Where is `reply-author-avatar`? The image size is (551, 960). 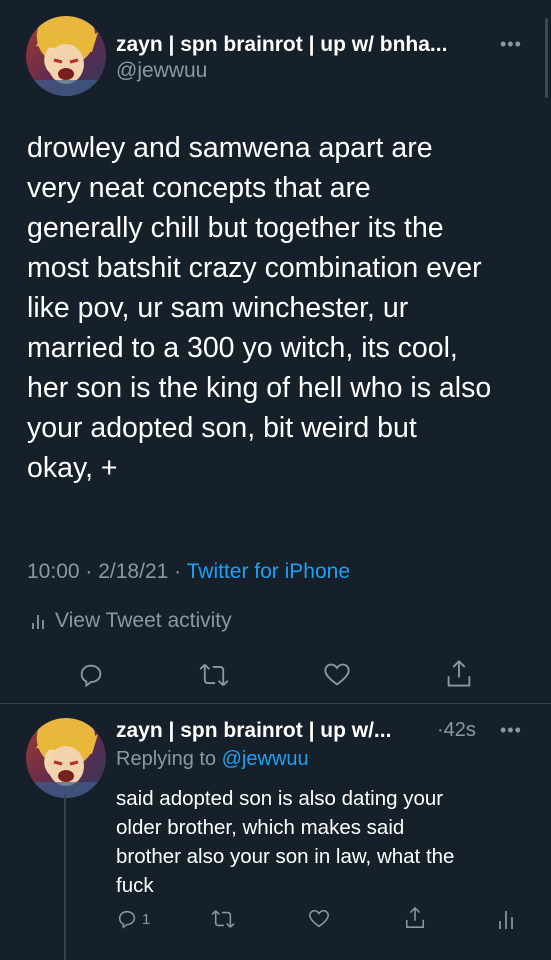 reply-author-avatar is located at coordinates (66, 758).